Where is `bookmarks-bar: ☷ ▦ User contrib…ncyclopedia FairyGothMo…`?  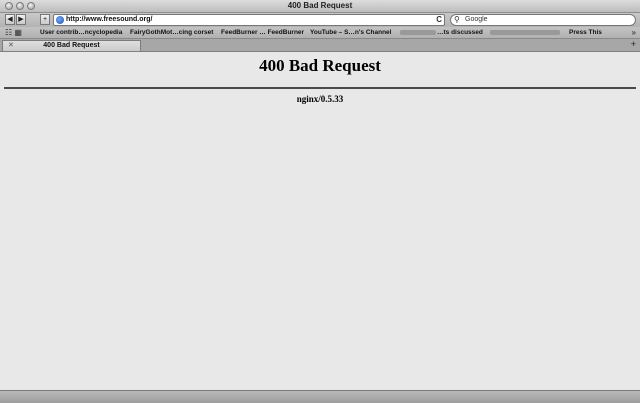 bookmarks-bar: ☷ ▦ User contrib…ncyclopedia FairyGothMo… is located at coordinates (320, 33).